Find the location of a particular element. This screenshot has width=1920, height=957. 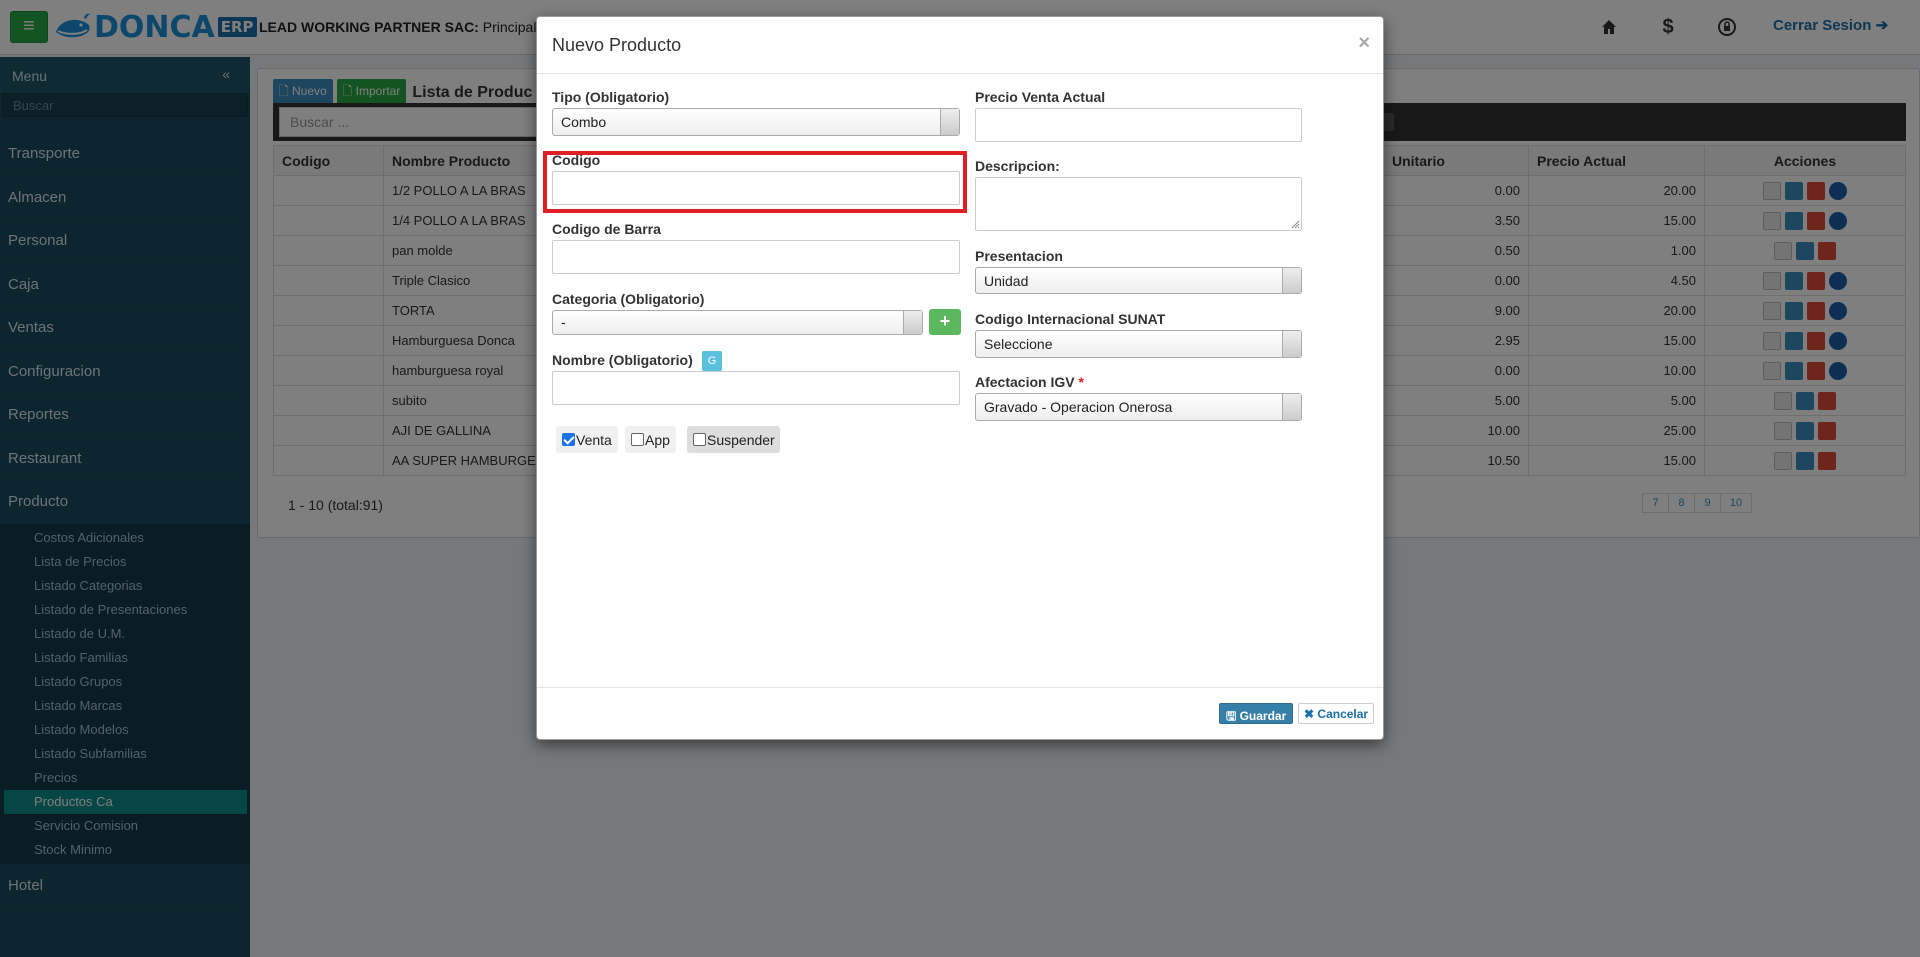

igv-select-value: Gravado - Operacion Onerosa is located at coordinates (1078, 407).